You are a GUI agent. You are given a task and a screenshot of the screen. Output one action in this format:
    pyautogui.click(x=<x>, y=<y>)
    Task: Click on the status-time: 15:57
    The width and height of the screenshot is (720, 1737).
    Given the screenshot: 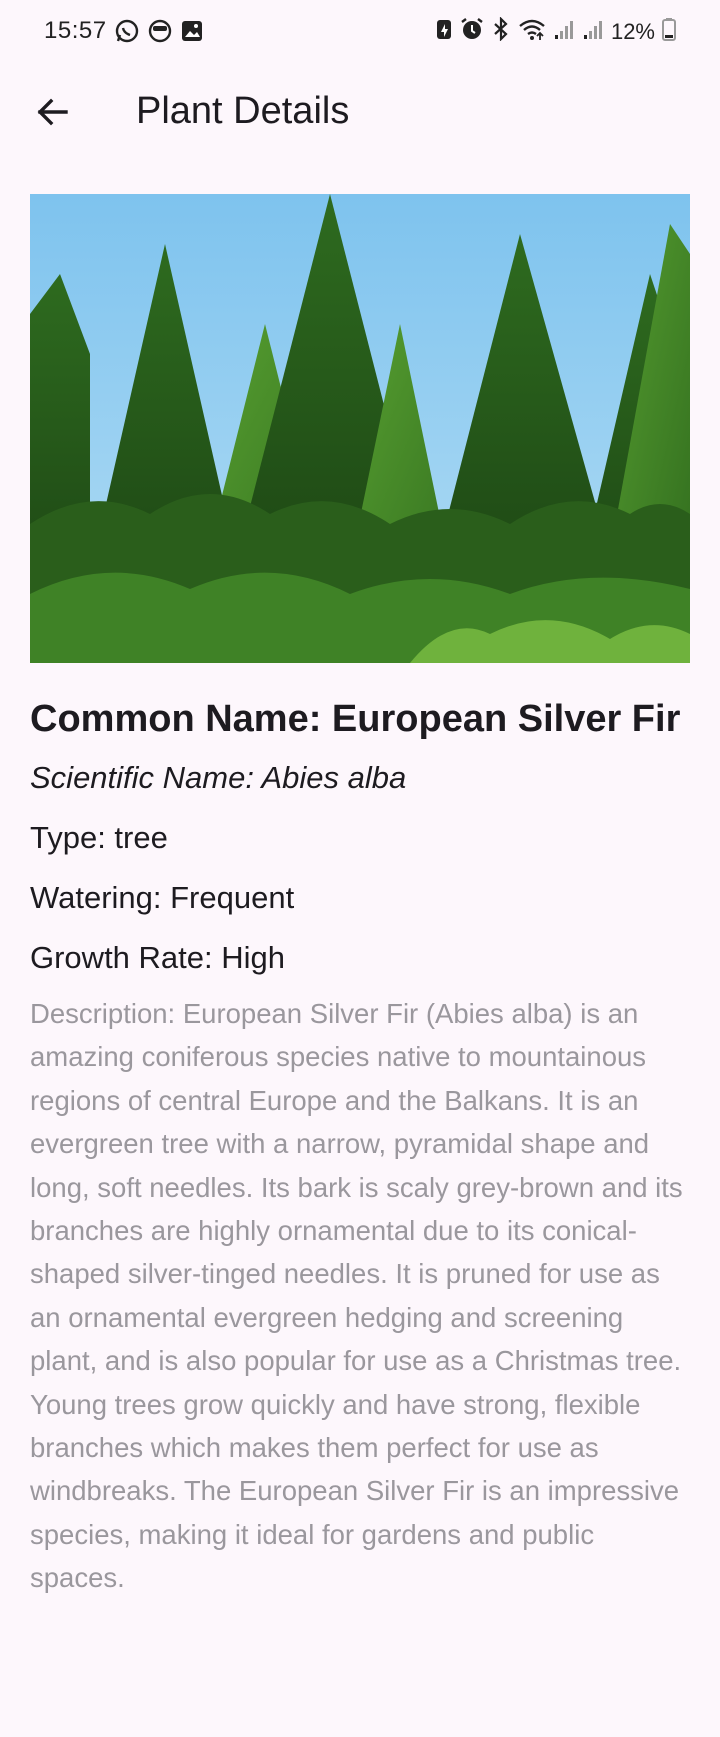 What is the action you would take?
    pyautogui.click(x=75, y=30)
    